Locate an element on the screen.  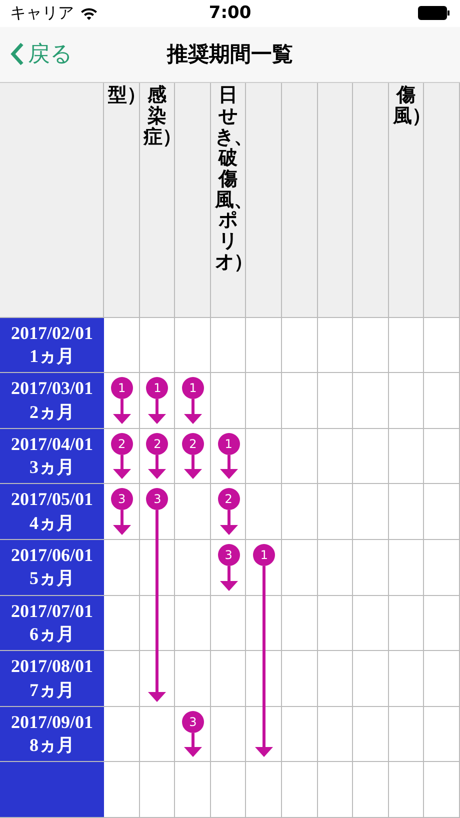
row-date: 2017/09/01 is located at coordinates (51, 722).